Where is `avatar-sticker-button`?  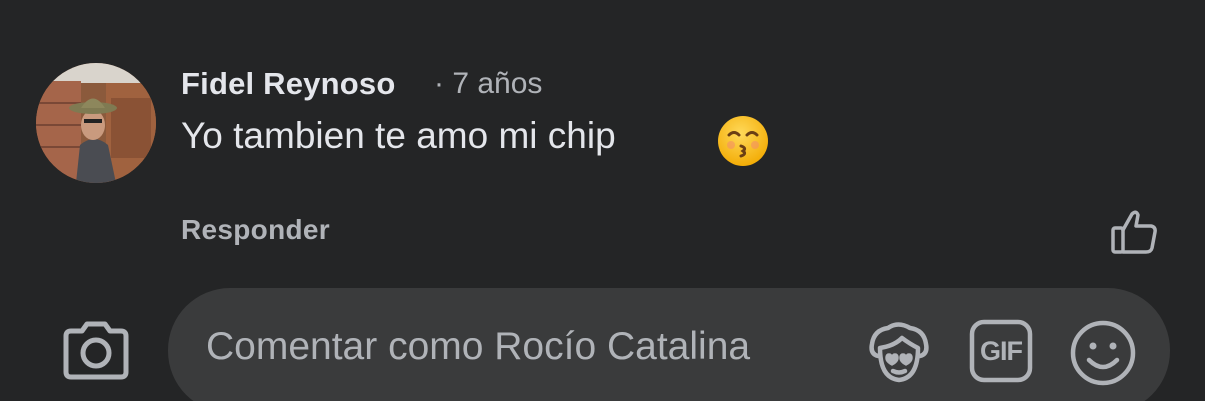
avatar-sticker-button is located at coordinates (899, 353).